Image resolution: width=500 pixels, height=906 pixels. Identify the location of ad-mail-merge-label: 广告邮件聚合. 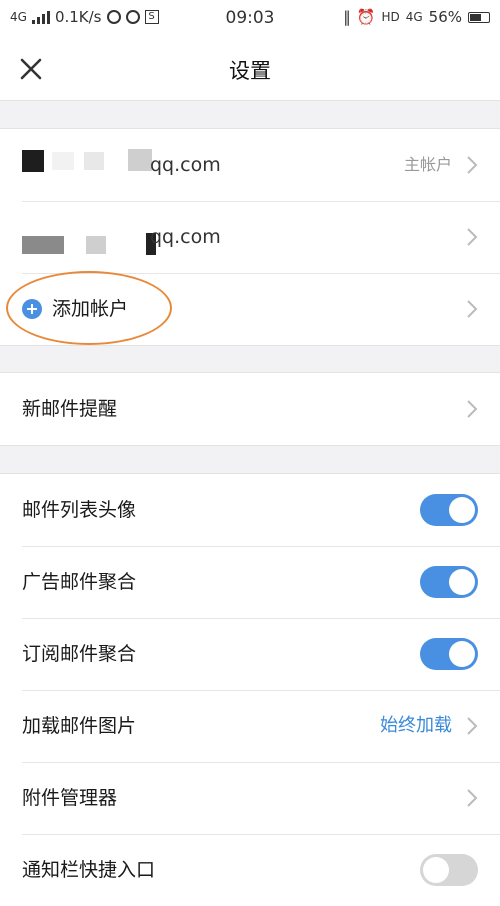
(79, 582).